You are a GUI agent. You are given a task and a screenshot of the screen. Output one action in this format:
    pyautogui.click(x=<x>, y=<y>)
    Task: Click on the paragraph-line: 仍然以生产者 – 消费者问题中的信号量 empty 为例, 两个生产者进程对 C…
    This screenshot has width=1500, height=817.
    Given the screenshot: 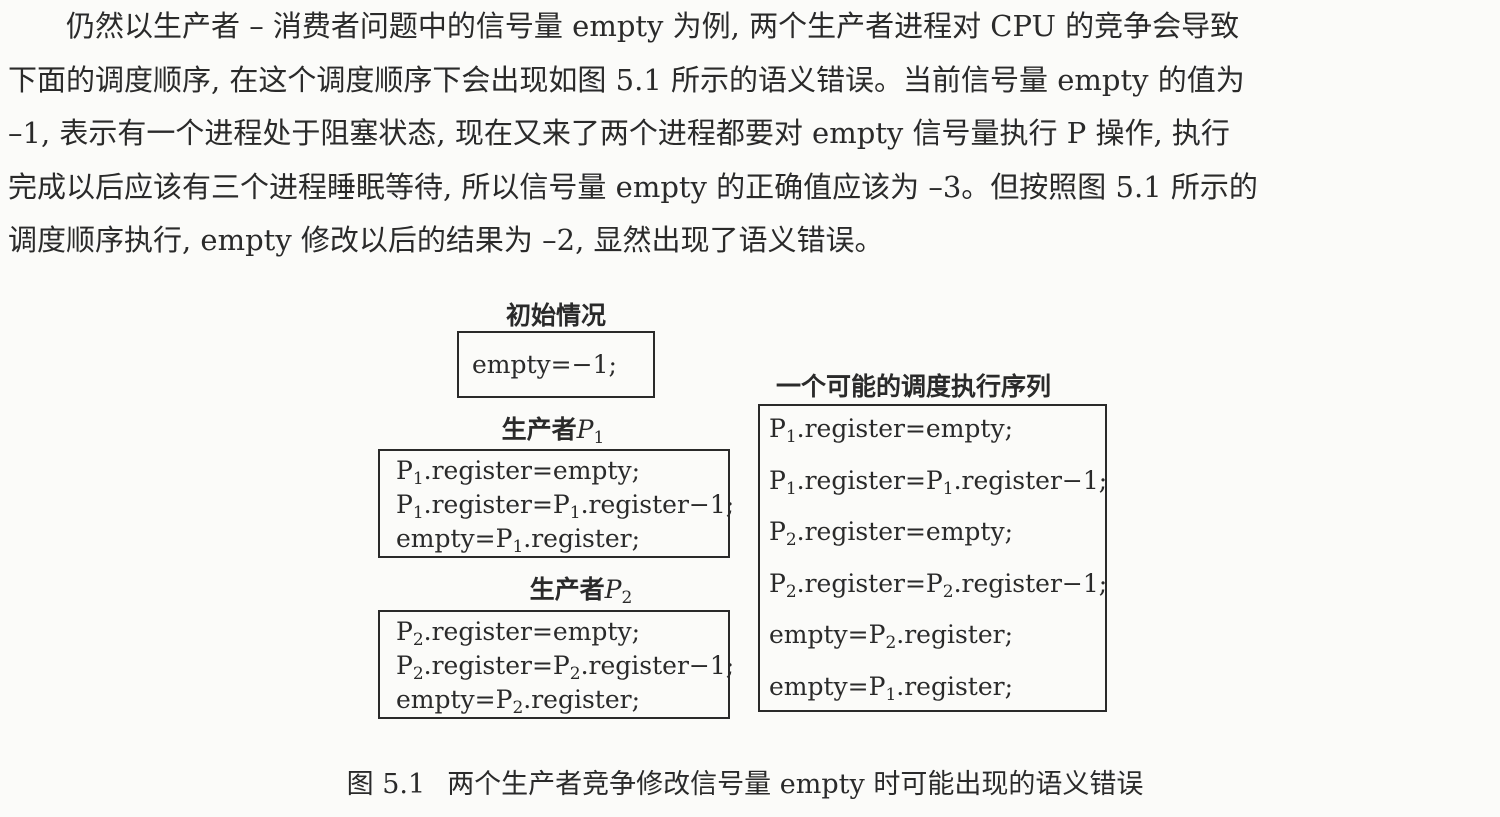 What is the action you would take?
    pyautogui.click(x=624, y=26)
    